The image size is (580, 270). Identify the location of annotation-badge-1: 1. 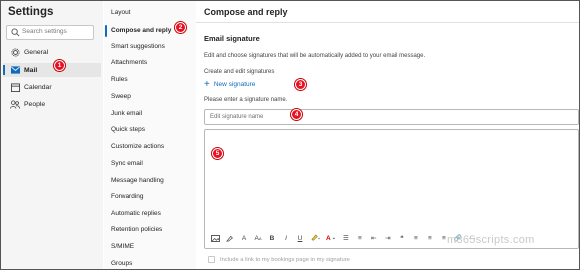
(59, 65).